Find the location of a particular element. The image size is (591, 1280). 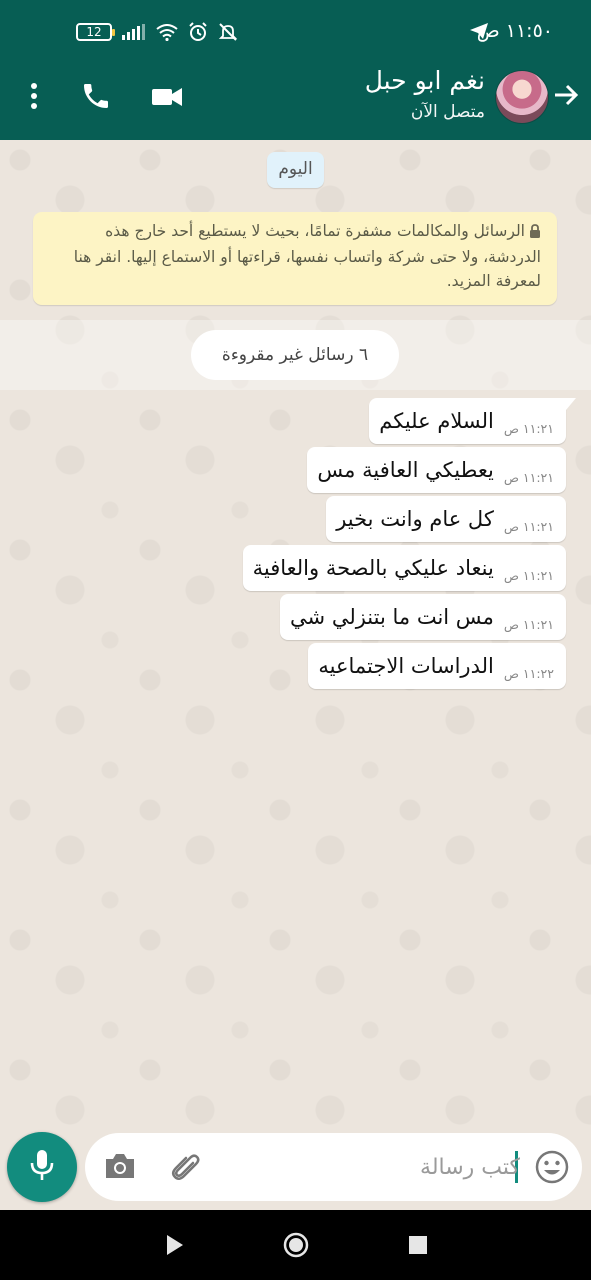

message-bubble: كل عام وانت بخير ١١:٢١ ص is located at coordinates (446, 519).